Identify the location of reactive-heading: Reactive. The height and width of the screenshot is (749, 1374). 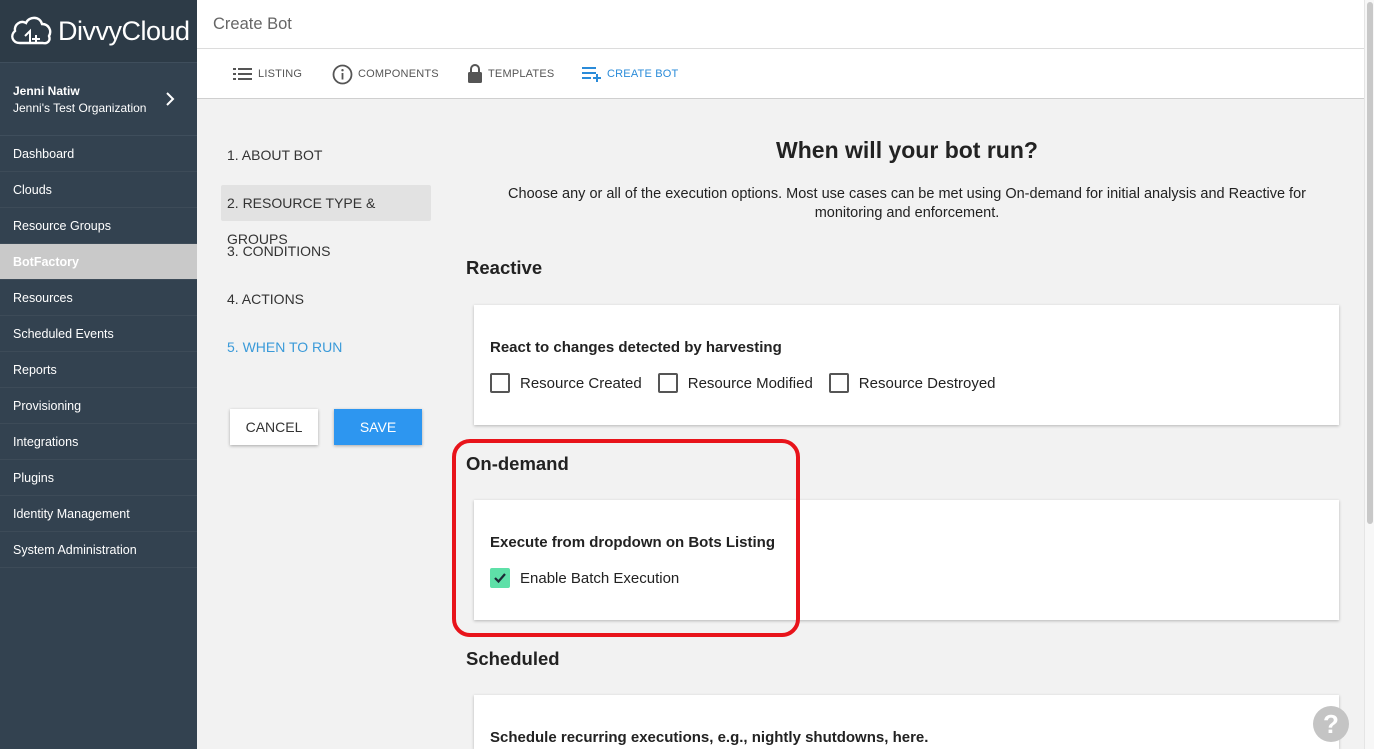
(504, 267).